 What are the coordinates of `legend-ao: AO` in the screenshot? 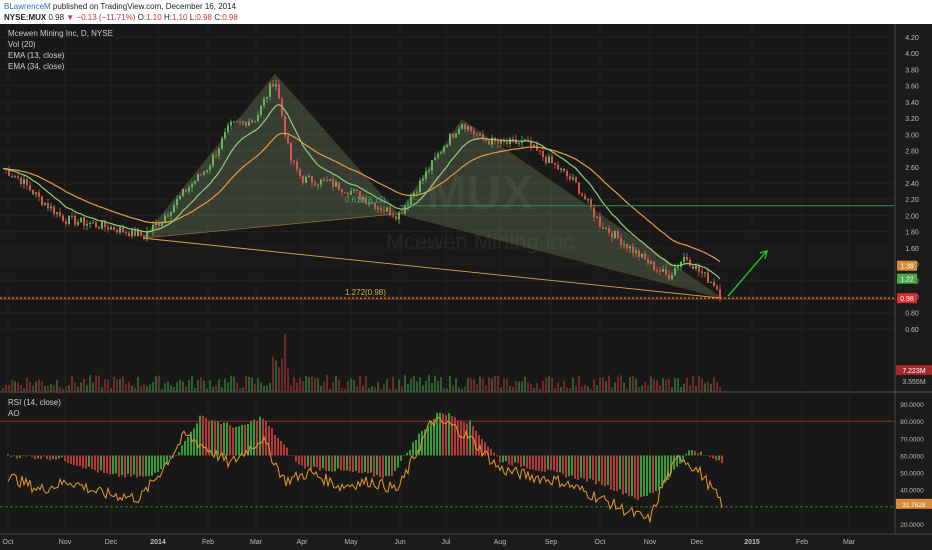 It's located at (14, 413).